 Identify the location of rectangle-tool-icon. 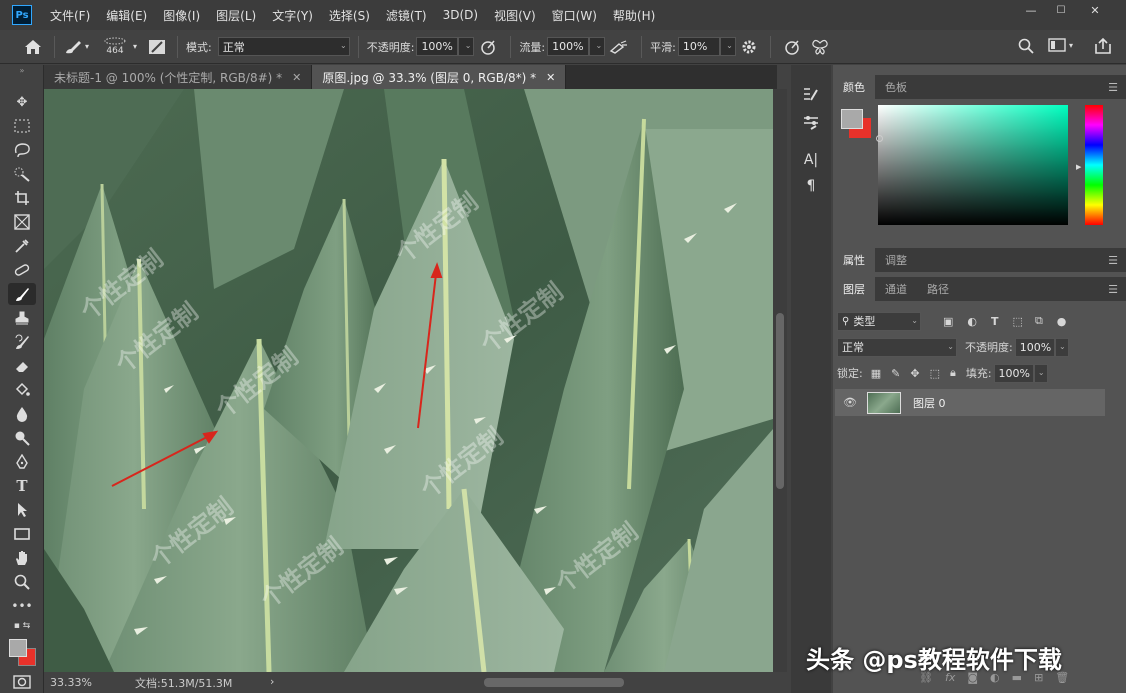
(22, 534).